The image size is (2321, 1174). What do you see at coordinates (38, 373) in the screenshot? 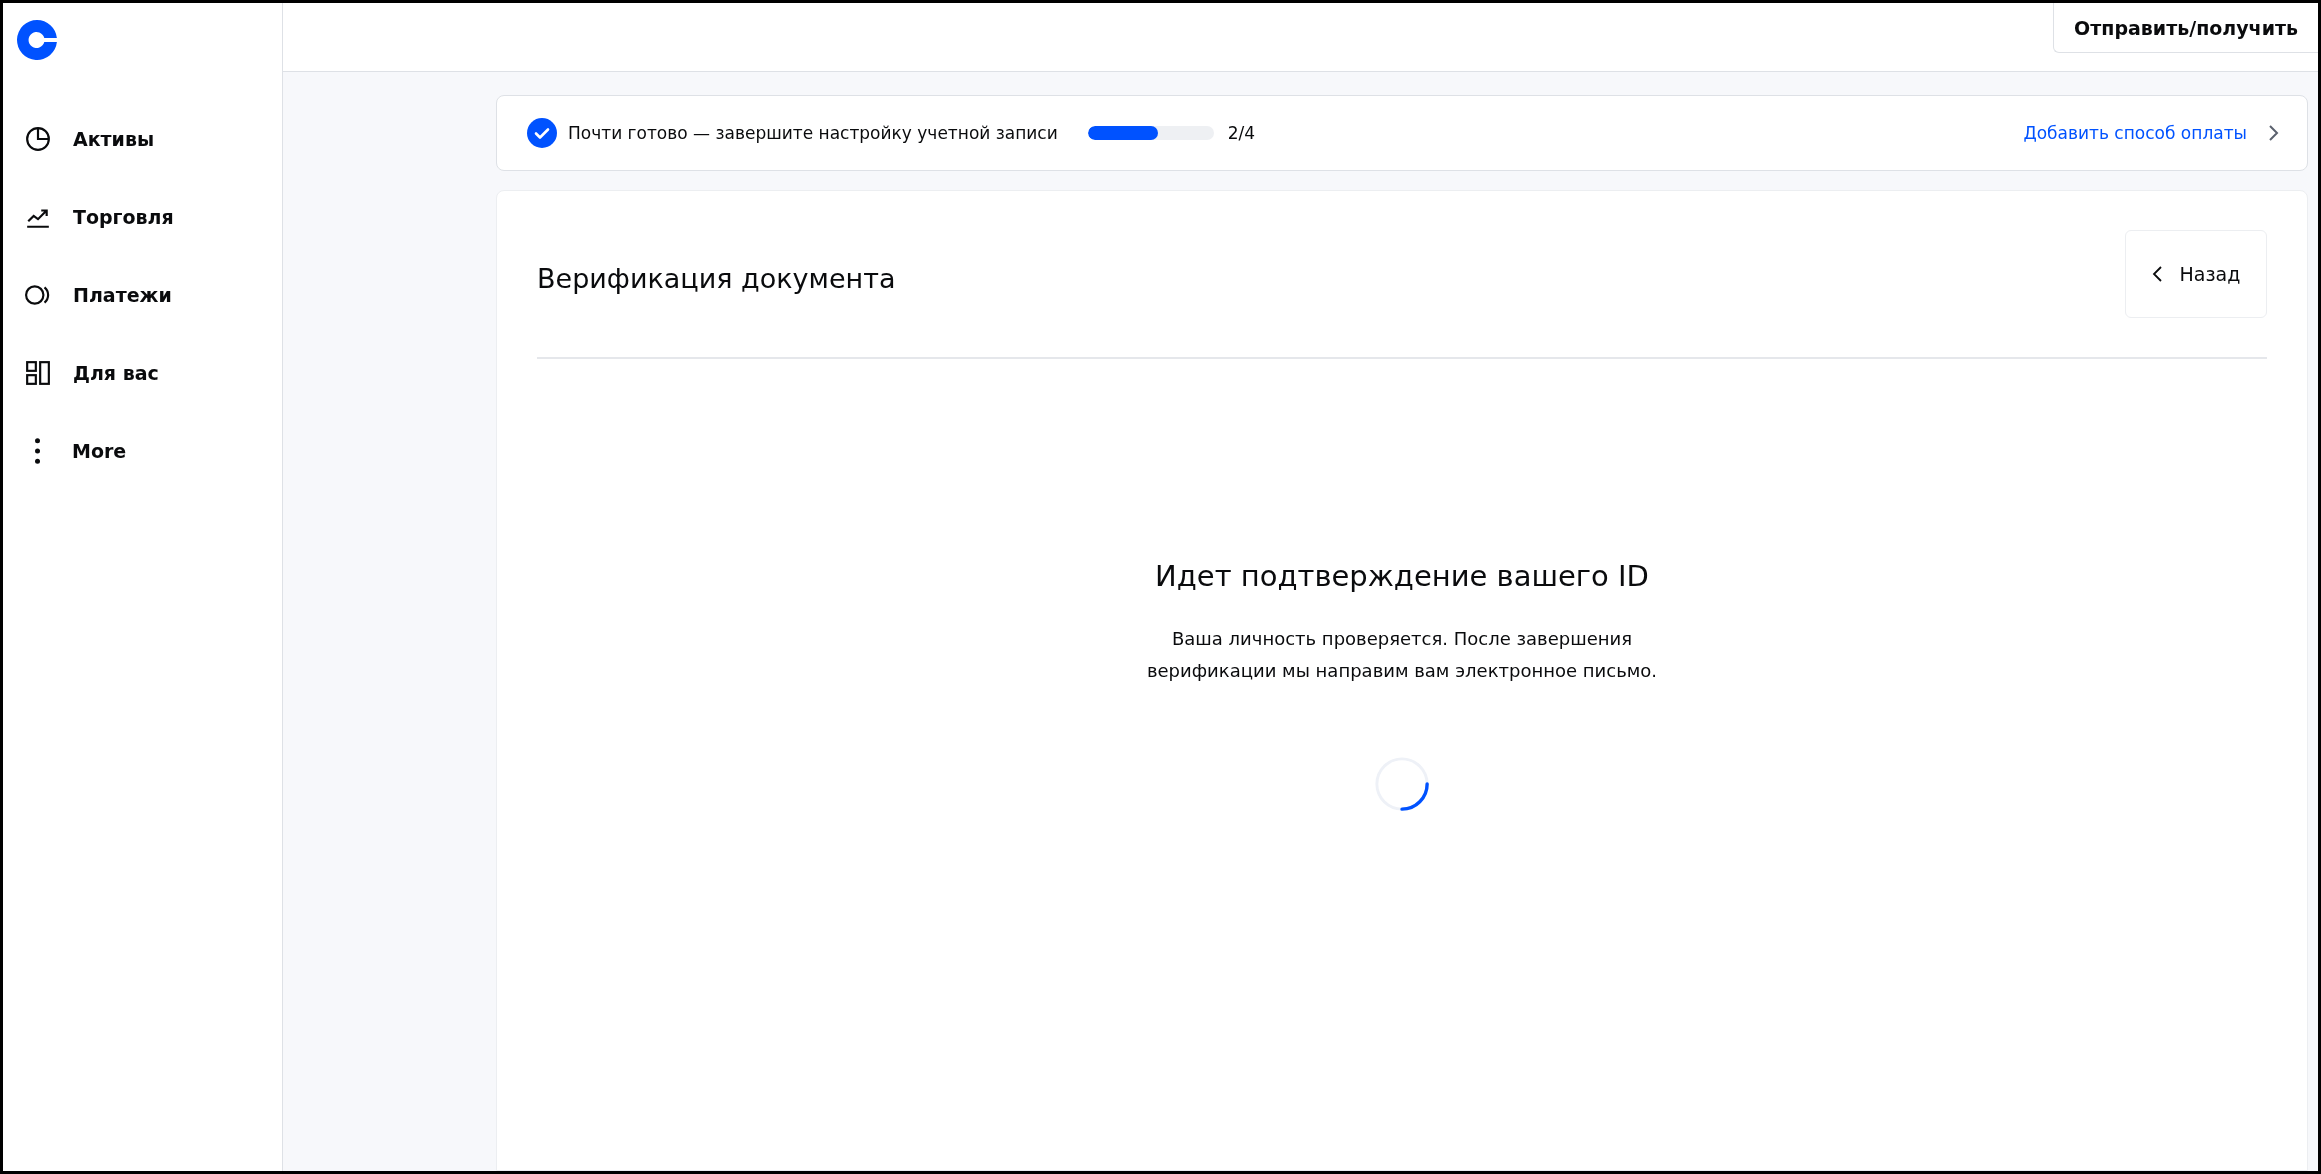
I see `grid-icon` at bounding box center [38, 373].